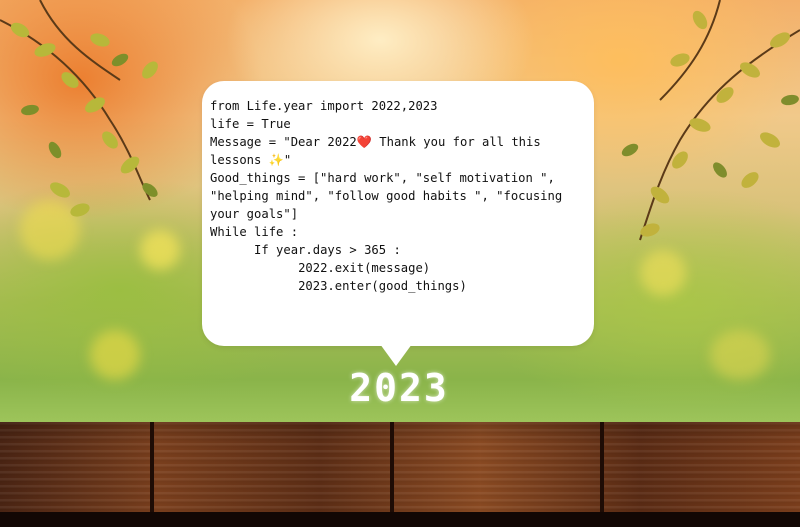  Describe the element at coordinates (396, 355) in the screenshot. I see `speech-bubble-tail` at that location.